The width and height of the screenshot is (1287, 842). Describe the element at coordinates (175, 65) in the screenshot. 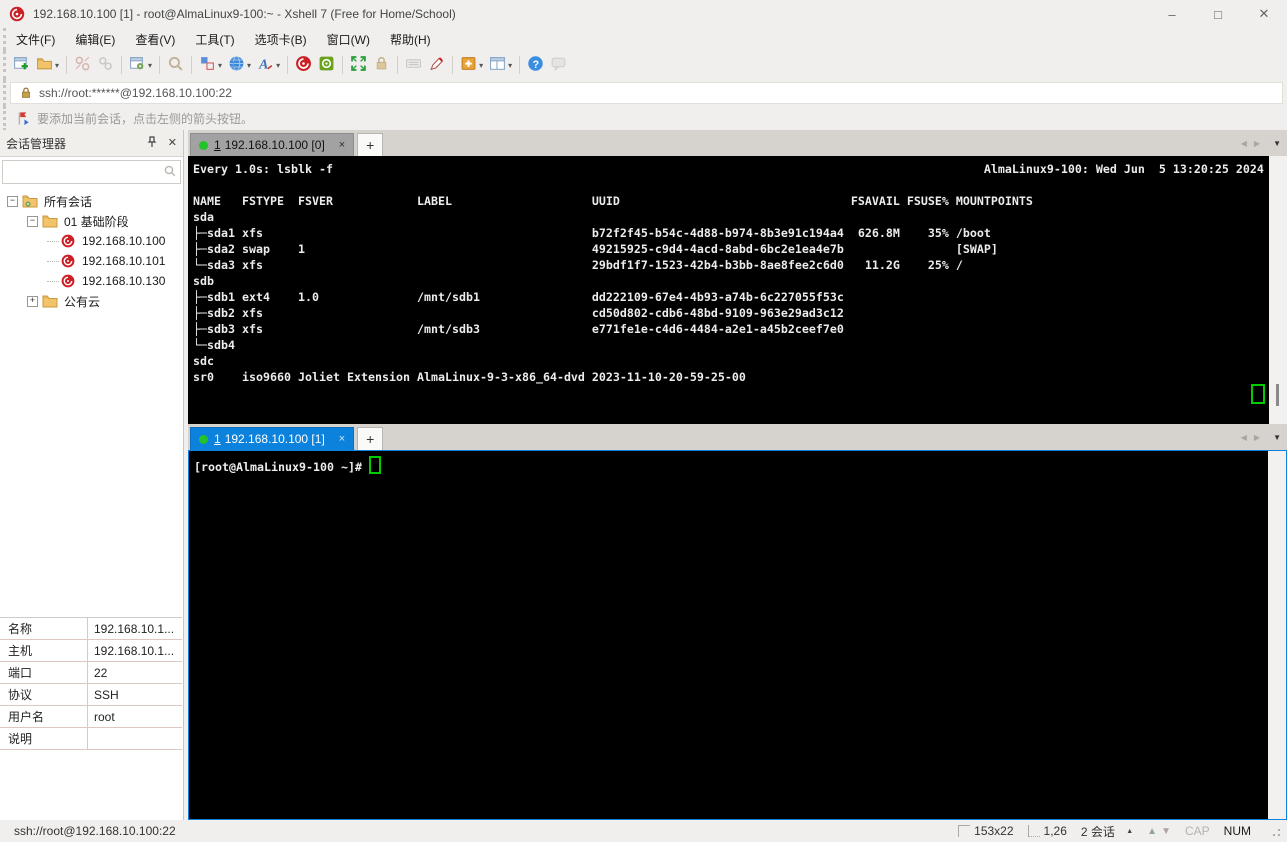

I see `find-button` at that location.